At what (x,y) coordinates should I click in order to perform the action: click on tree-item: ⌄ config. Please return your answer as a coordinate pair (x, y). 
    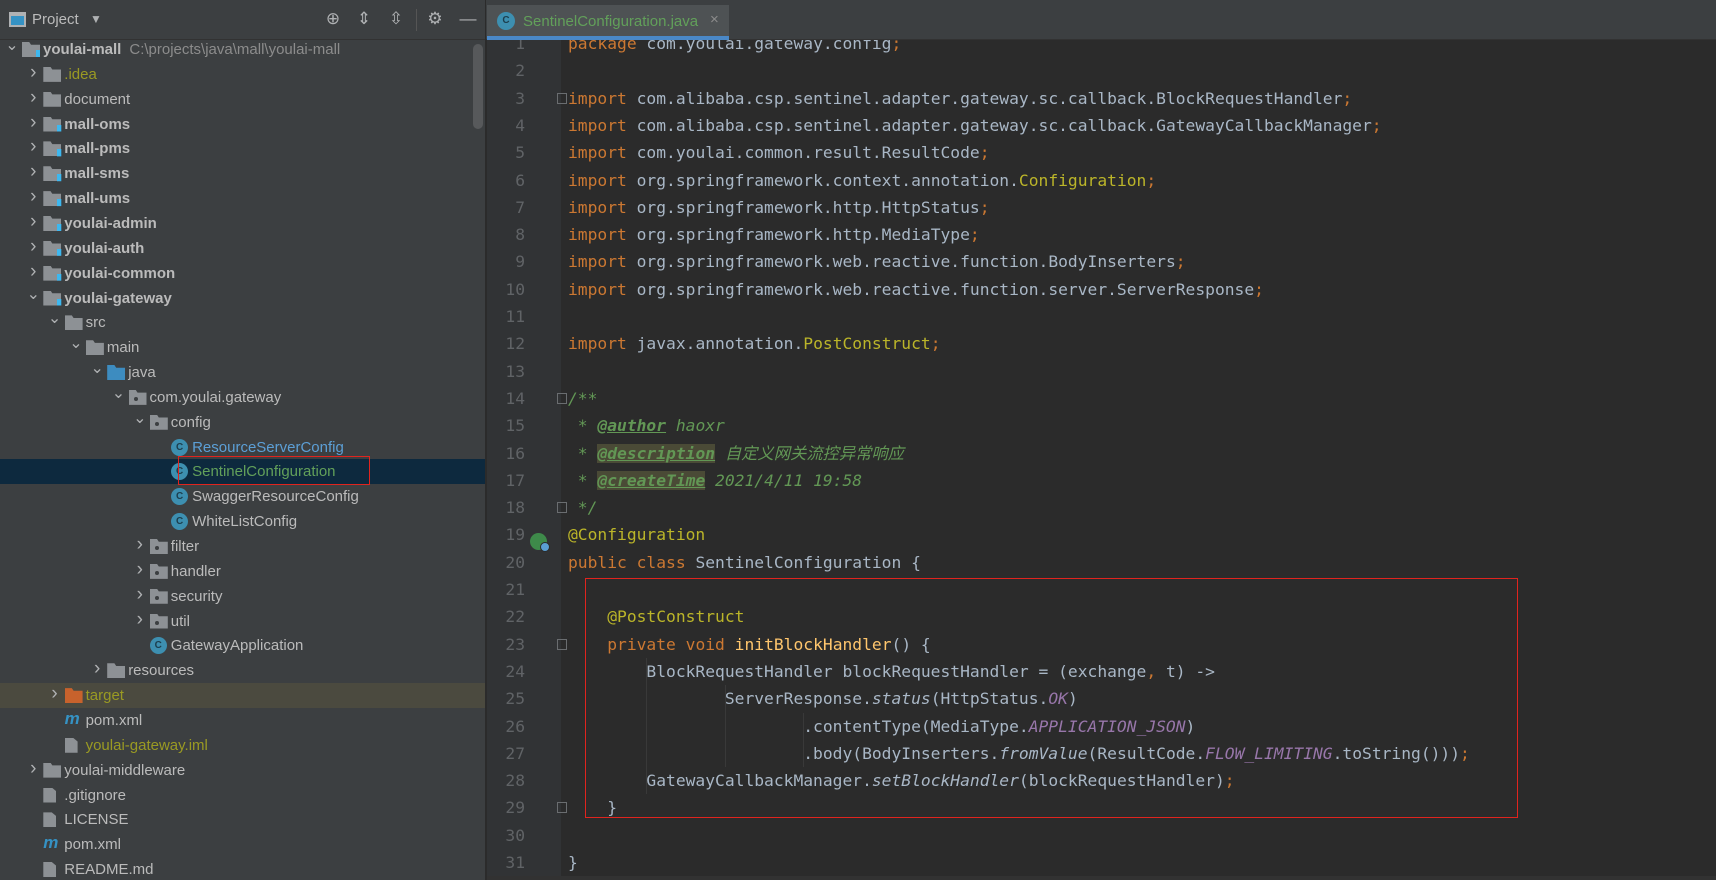
    Looking at the image, I should click on (242, 421).